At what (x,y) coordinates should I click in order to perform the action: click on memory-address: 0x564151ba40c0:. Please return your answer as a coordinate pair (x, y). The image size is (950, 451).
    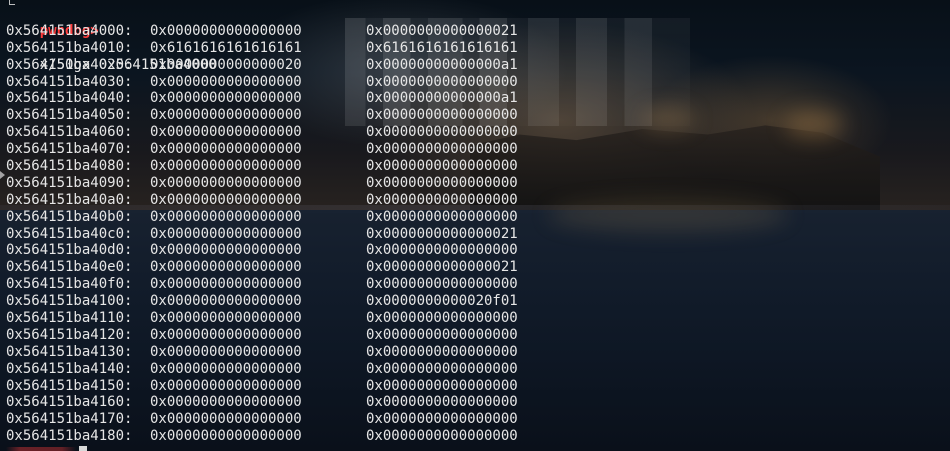
    Looking at the image, I should click on (69, 233).